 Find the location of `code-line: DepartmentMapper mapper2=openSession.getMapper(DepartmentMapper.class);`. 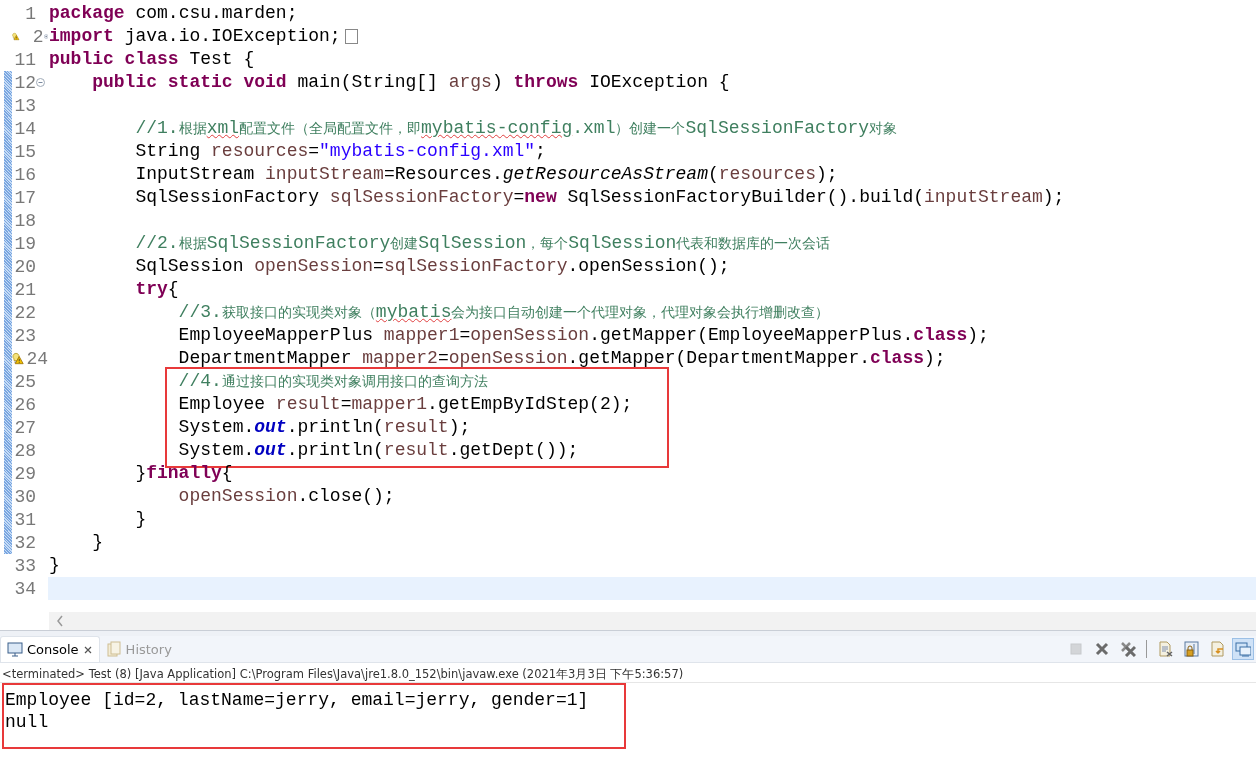

code-line: DepartmentMapper mapper2=openSession.getMapper(DepartmentMapper.class); is located at coordinates (561, 358).